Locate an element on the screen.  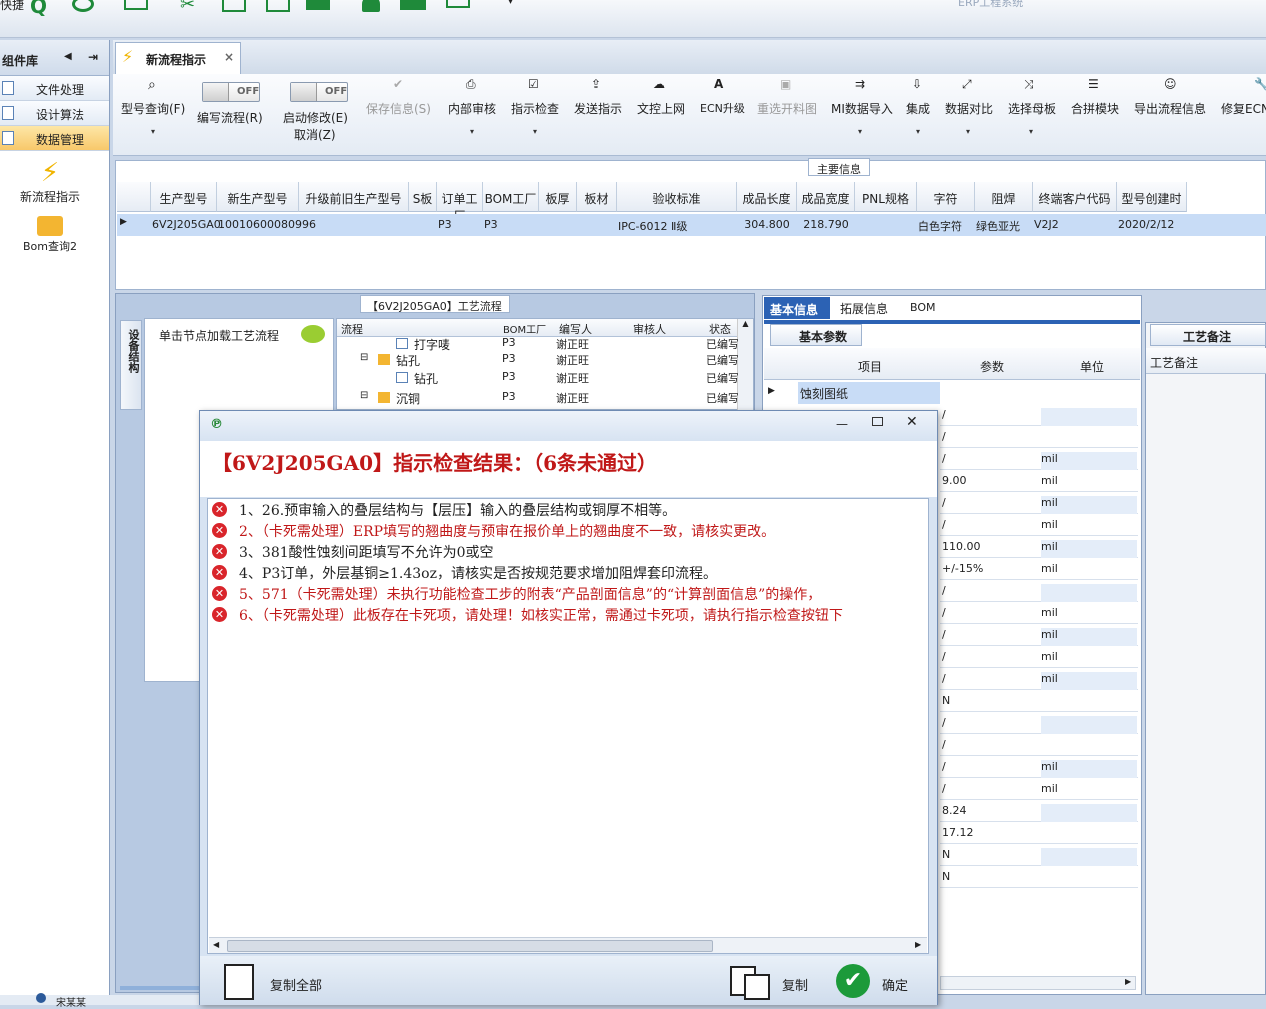
ok-button: 确定 is located at coordinates (895, 984).